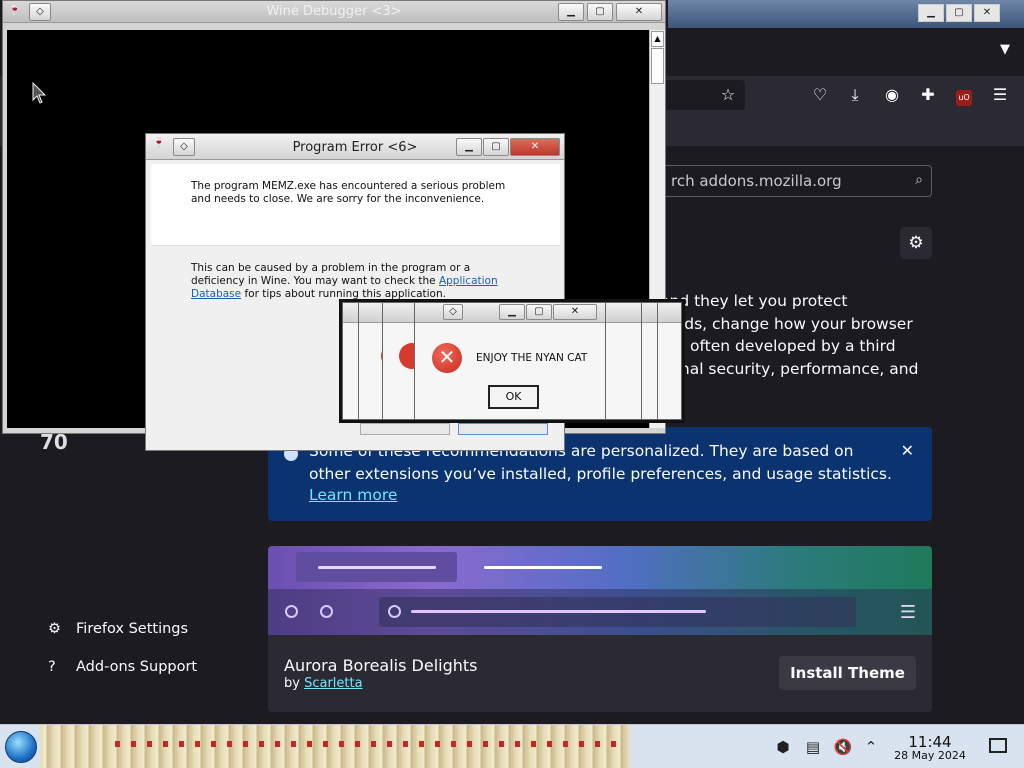 This screenshot has width=1024, height=768. Describe the element at coordinates (453, 312) in the screenshot. I see `window-menu-button: ◇` at that location.